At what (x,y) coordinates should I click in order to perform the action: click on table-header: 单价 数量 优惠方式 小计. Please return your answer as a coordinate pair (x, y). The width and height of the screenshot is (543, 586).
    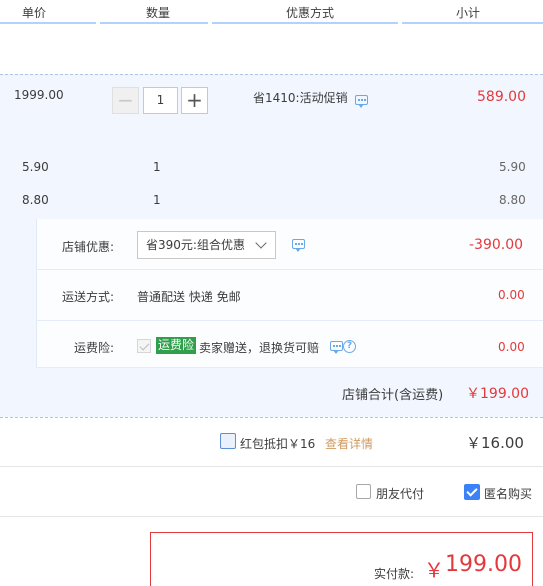
    Looking at the image, I should click on (271, 13).